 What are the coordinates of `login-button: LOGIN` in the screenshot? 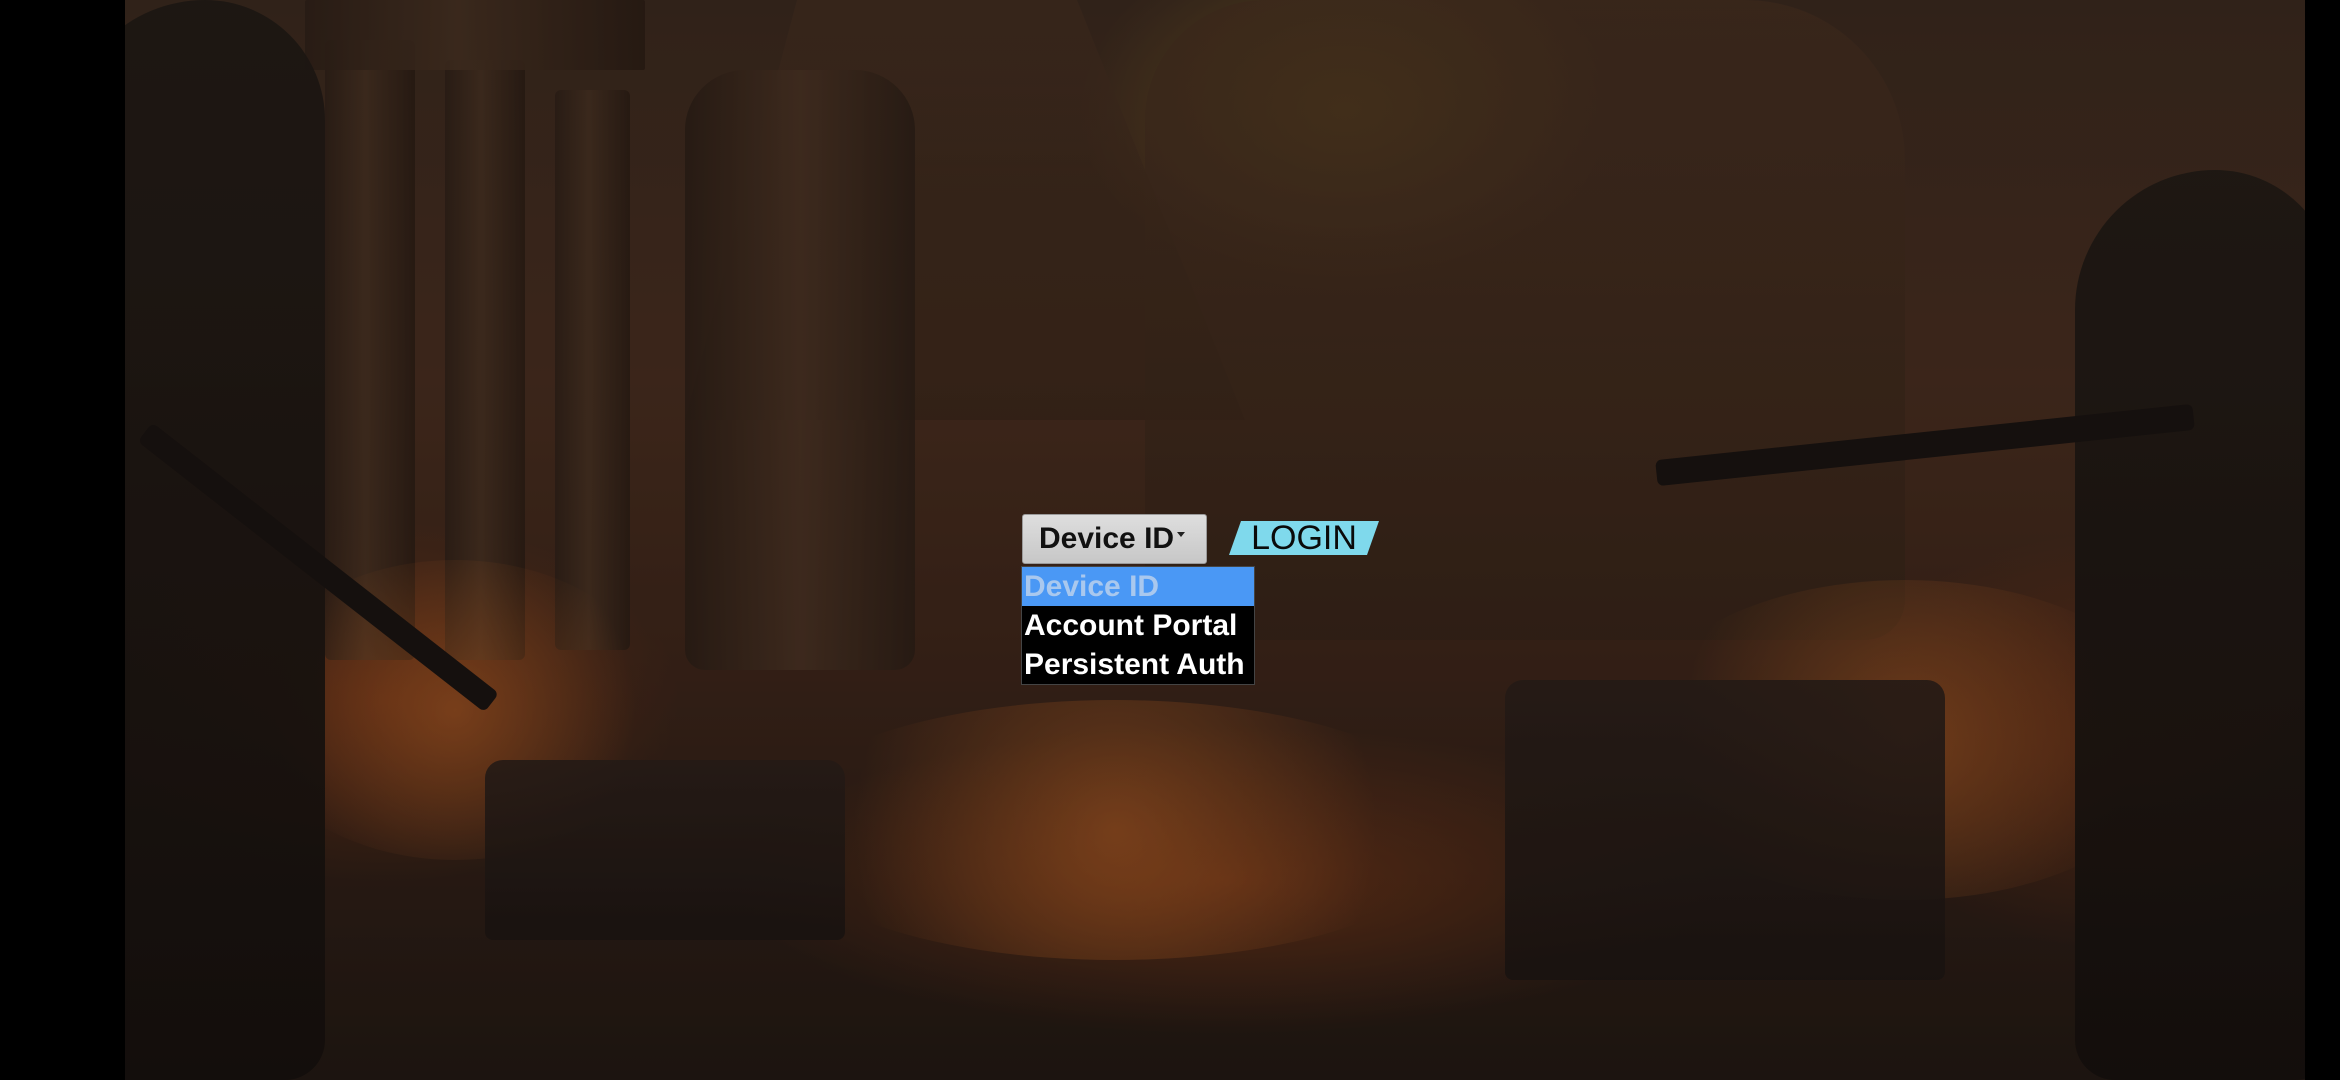 It's located at (1304, 538).